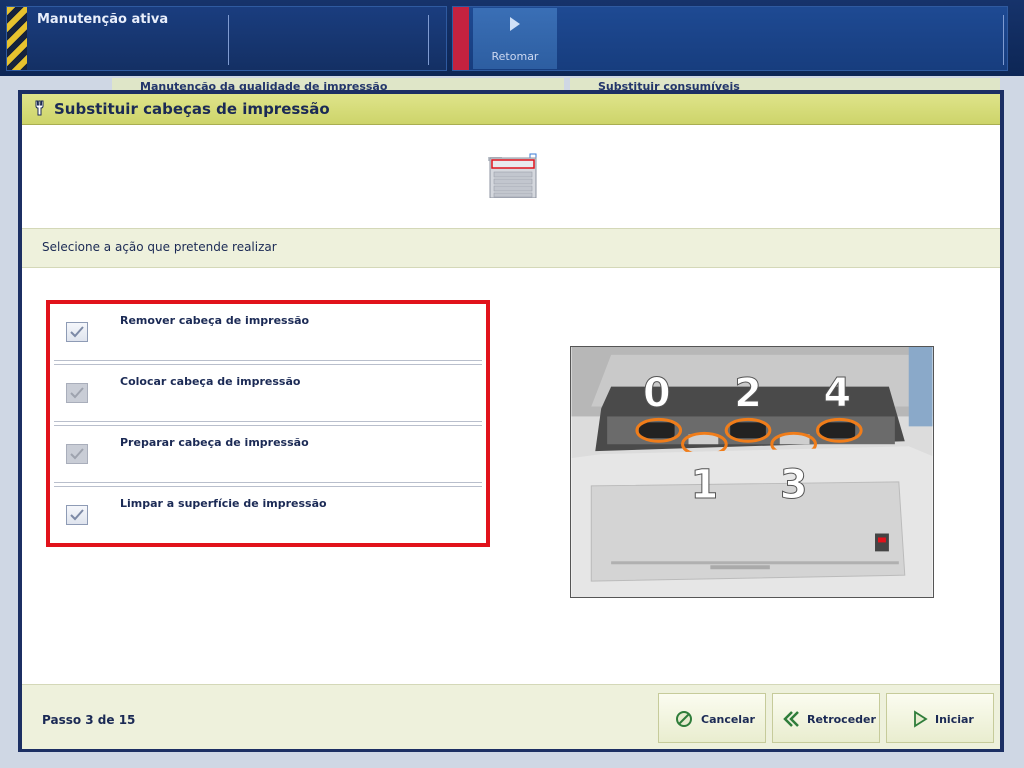 This screenshot has width=1024, height=768. I want to click on printhead-positions-illustration: 0 1 2 3 4, so click(752, 472).